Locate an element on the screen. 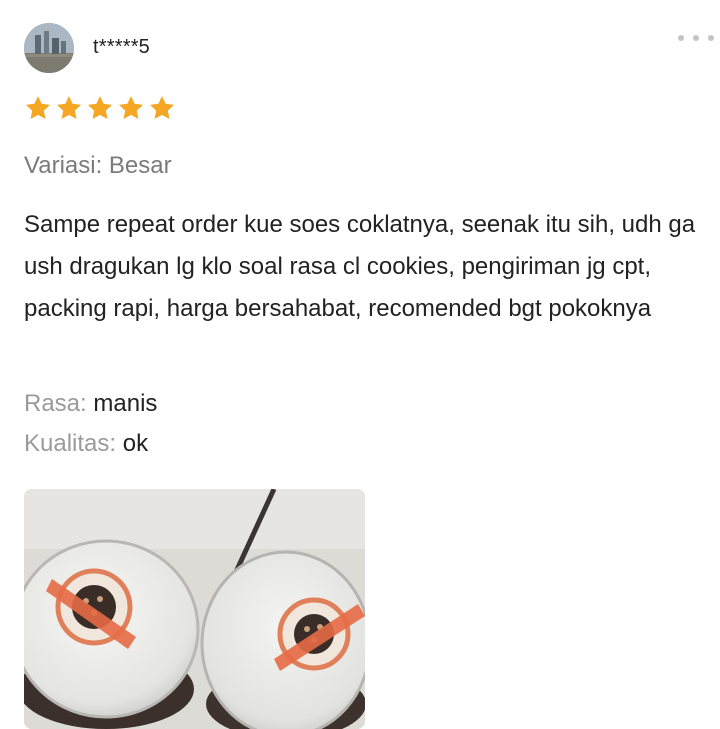 The image size is (720, 729). attribute-quality: Kualitas: ok is located at coordinates (86, 444).